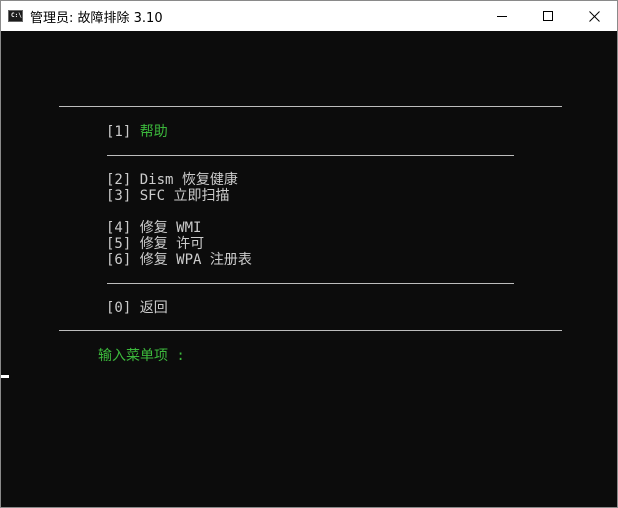 Image resolution: width=618 pixels, height=508 pixels. Describe the element at coordinates (195, 260) in the screenshot. I see `menu-item-label: 修复 WPA 注册表` at that location.